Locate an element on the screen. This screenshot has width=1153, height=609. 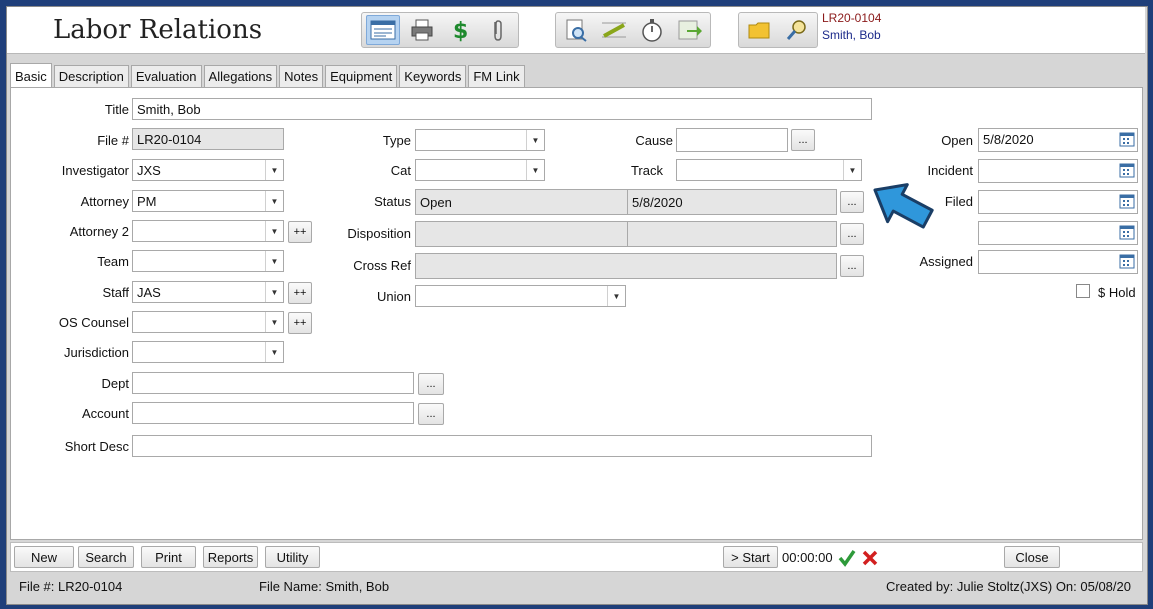
timer-display: 00:00:00 is located at coordinates (807, 557).